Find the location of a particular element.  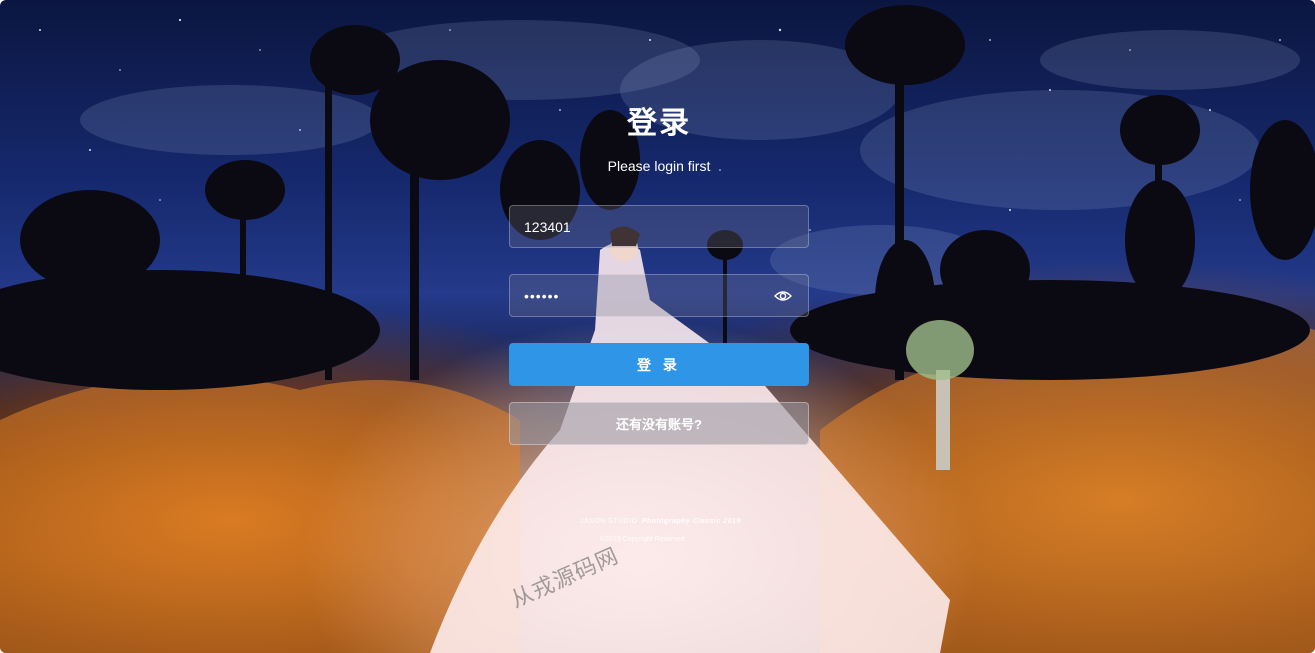

username-field is located at coordinates (659, 226).